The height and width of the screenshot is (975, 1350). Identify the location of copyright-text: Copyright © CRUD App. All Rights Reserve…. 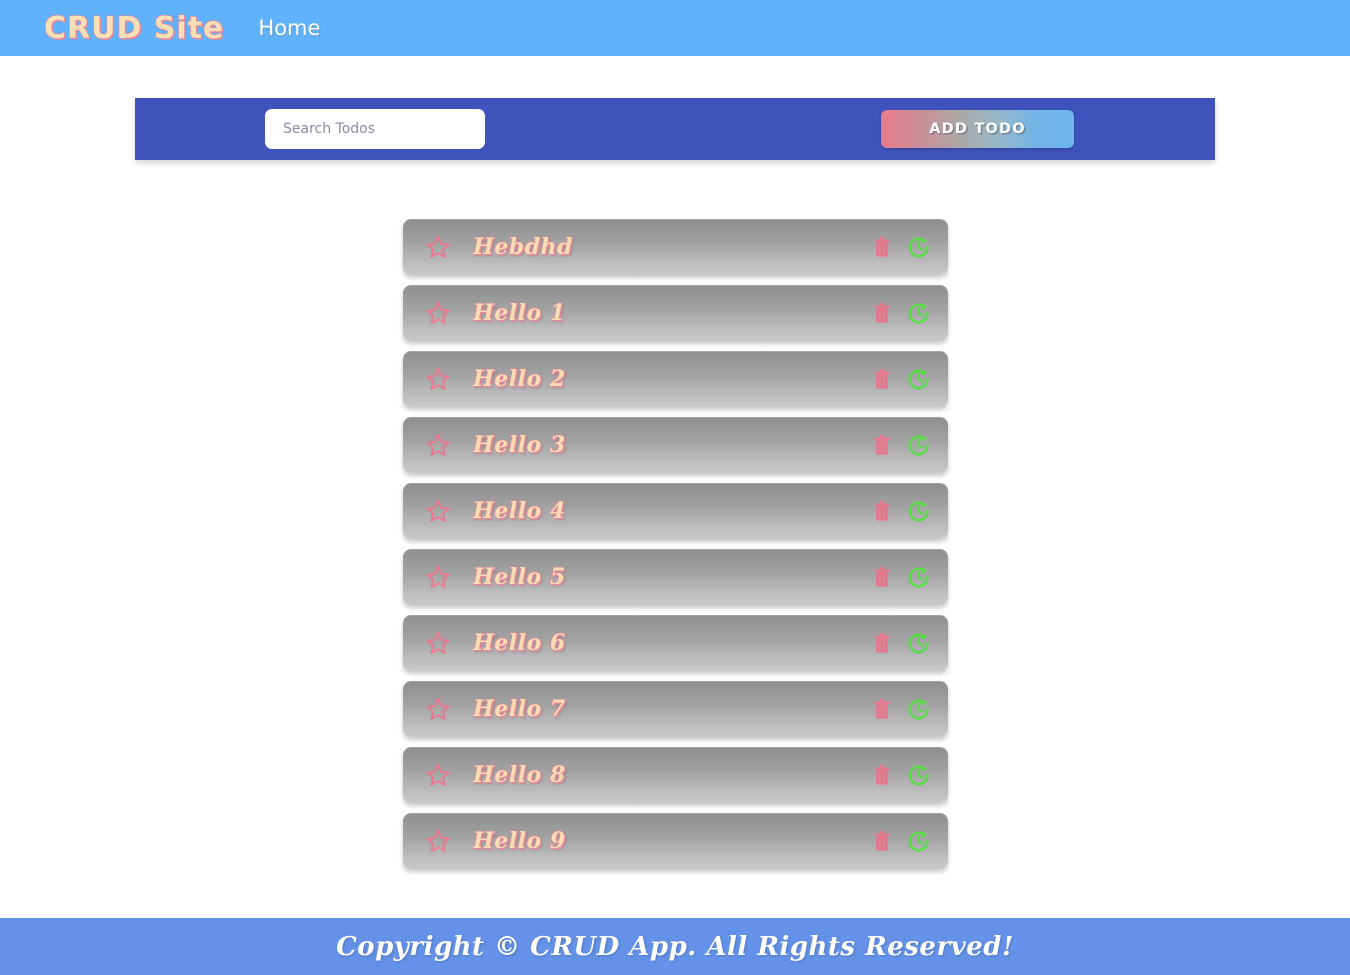
(675, 946).